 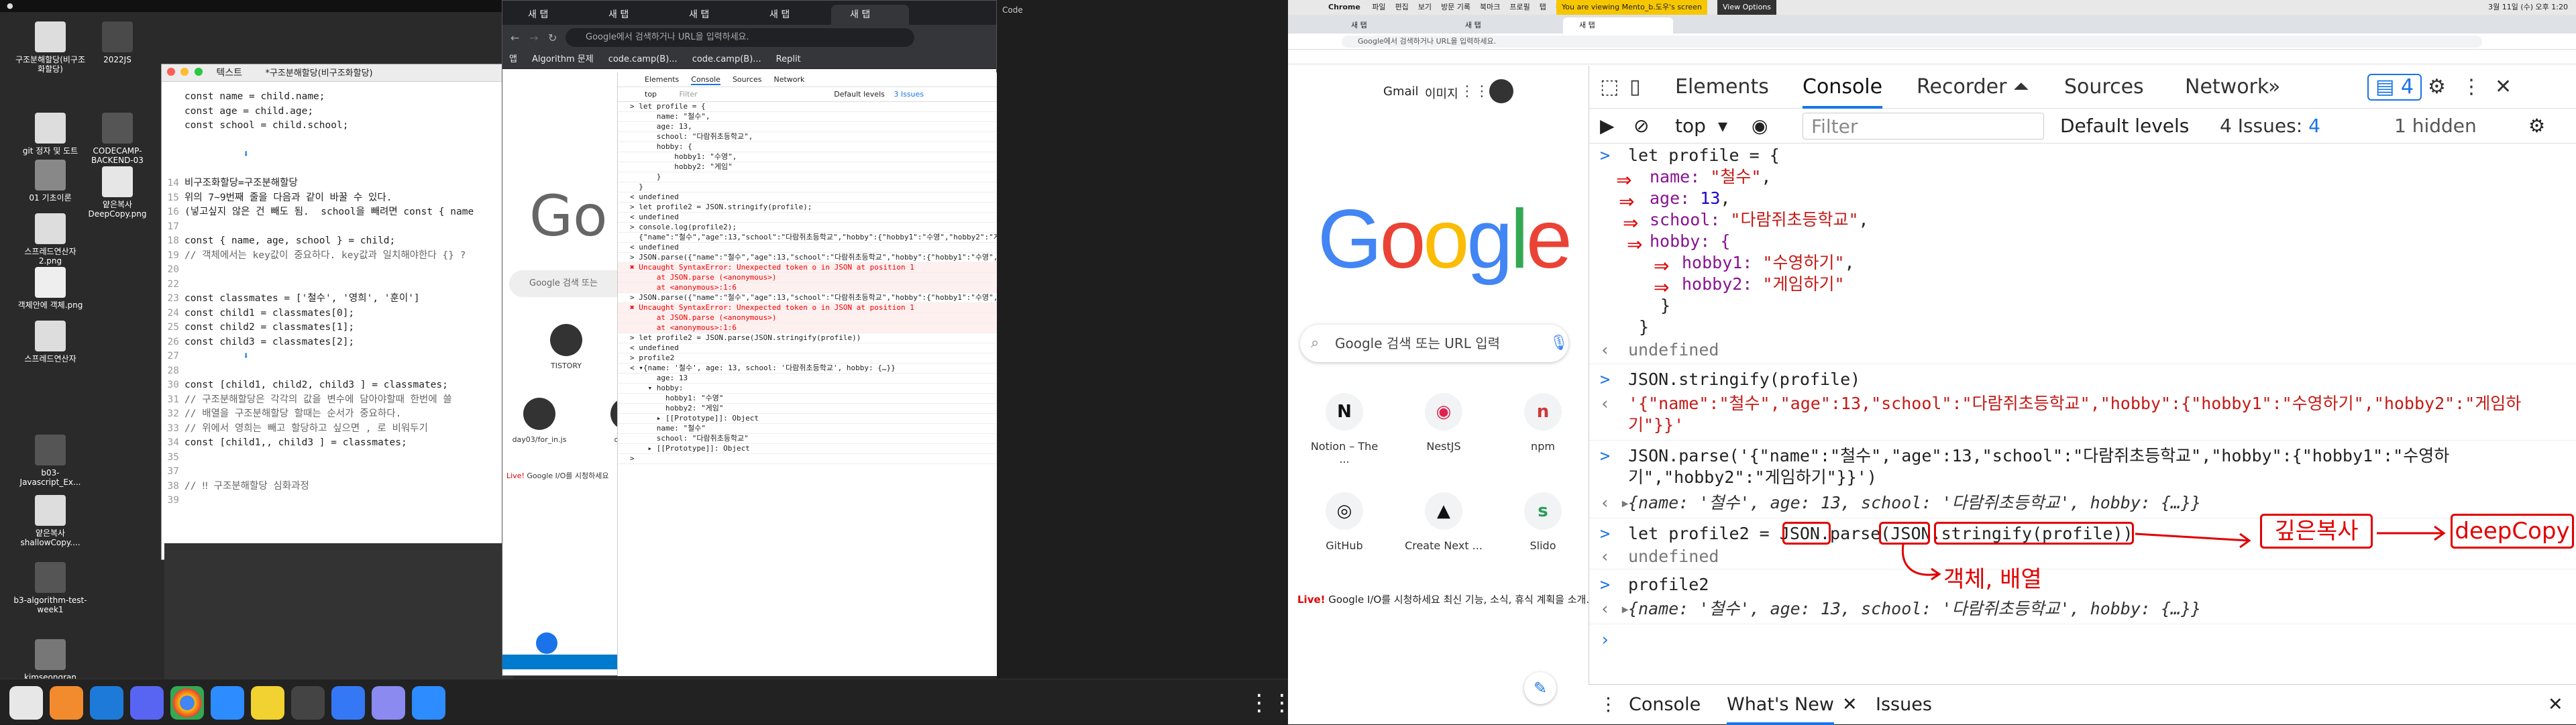 What do you see at coordinates (66, 703) in the screenshot?
I see `app-store-icon` at bounding box center [66, 703].